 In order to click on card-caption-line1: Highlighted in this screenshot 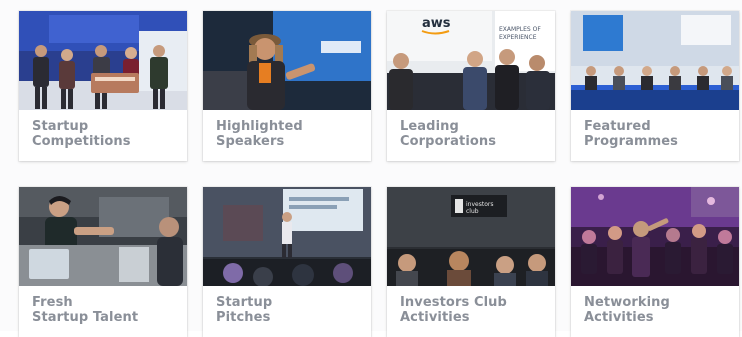, I will do `click(259, 126)`.